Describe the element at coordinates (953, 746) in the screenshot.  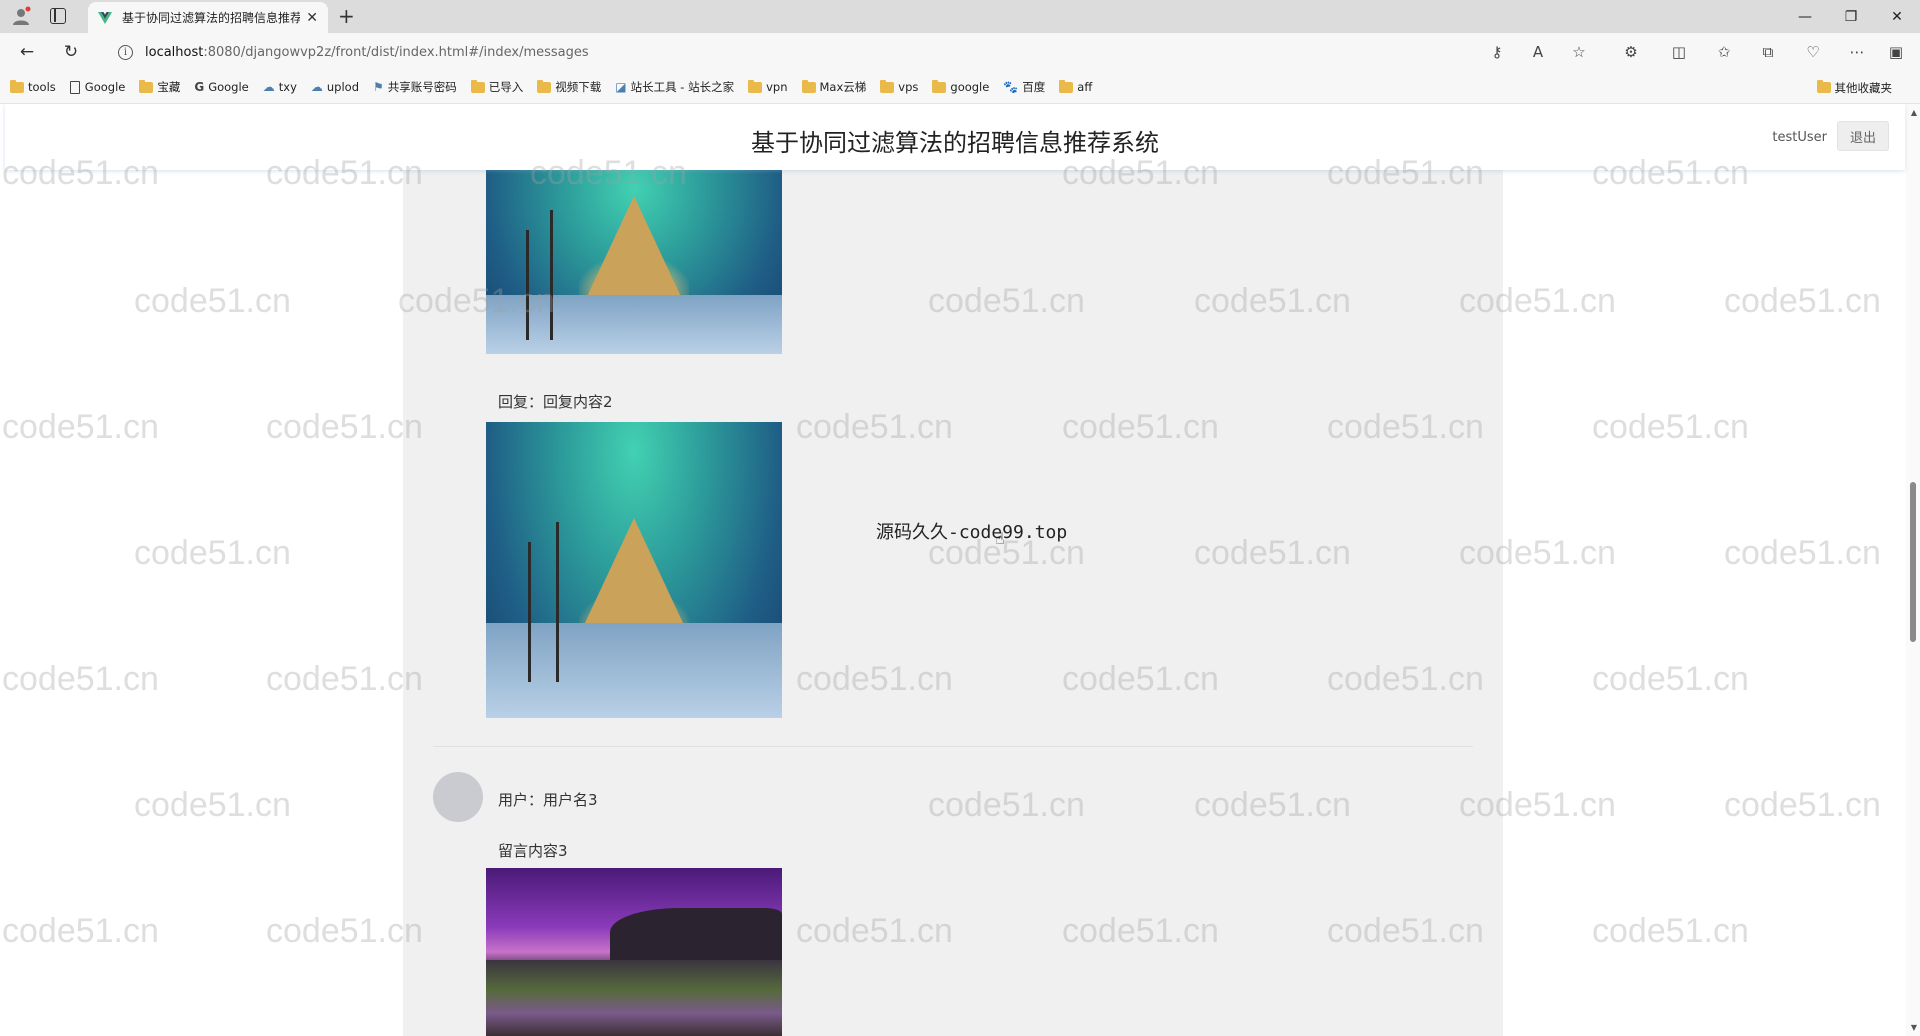
I see `message-divider` at that location.